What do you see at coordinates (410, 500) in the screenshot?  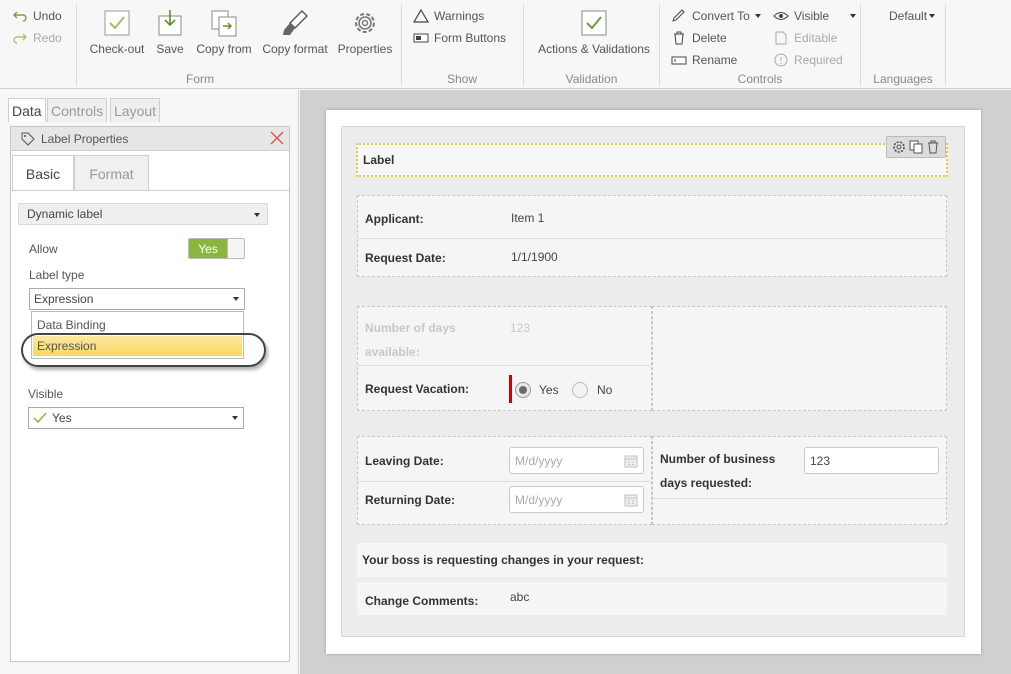 I see `returning-date-label: Returning Date:` at bounding box center [410, 500].